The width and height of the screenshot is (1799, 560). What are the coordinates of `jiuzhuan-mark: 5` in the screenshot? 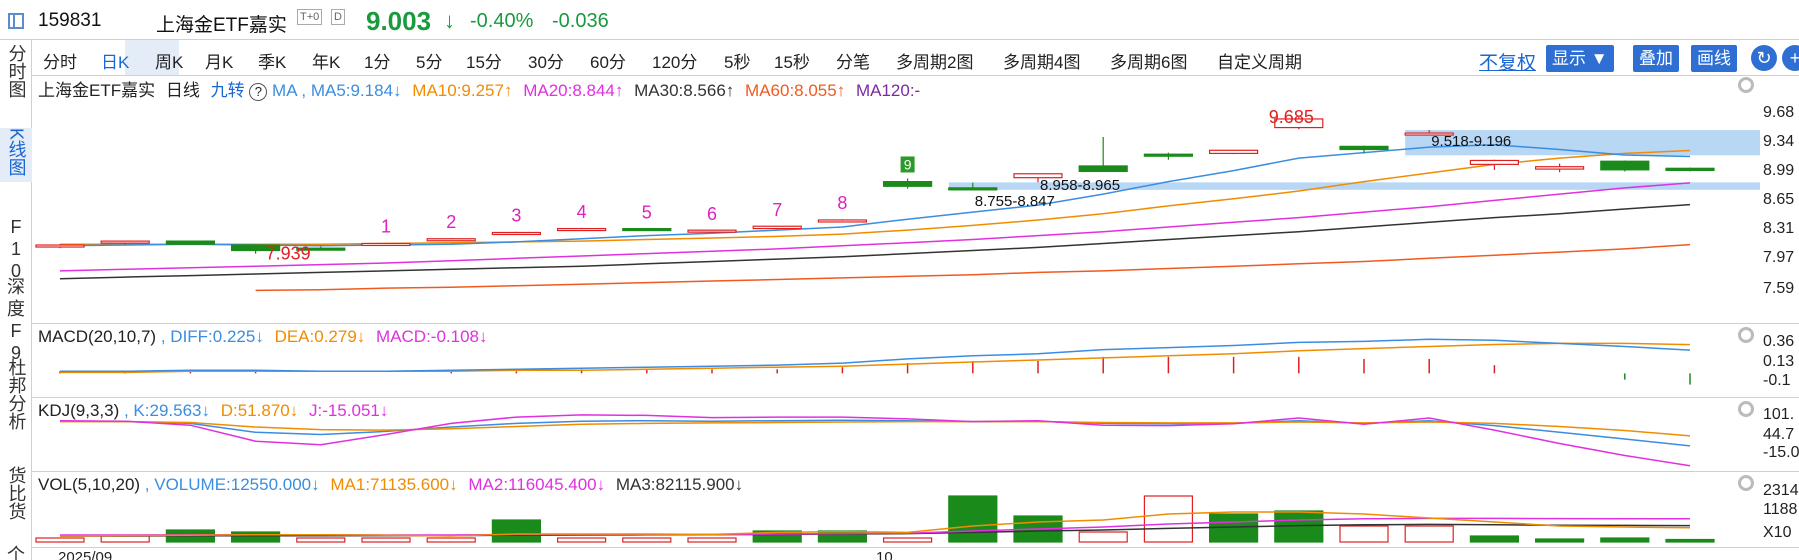 It's located at (647, 213).